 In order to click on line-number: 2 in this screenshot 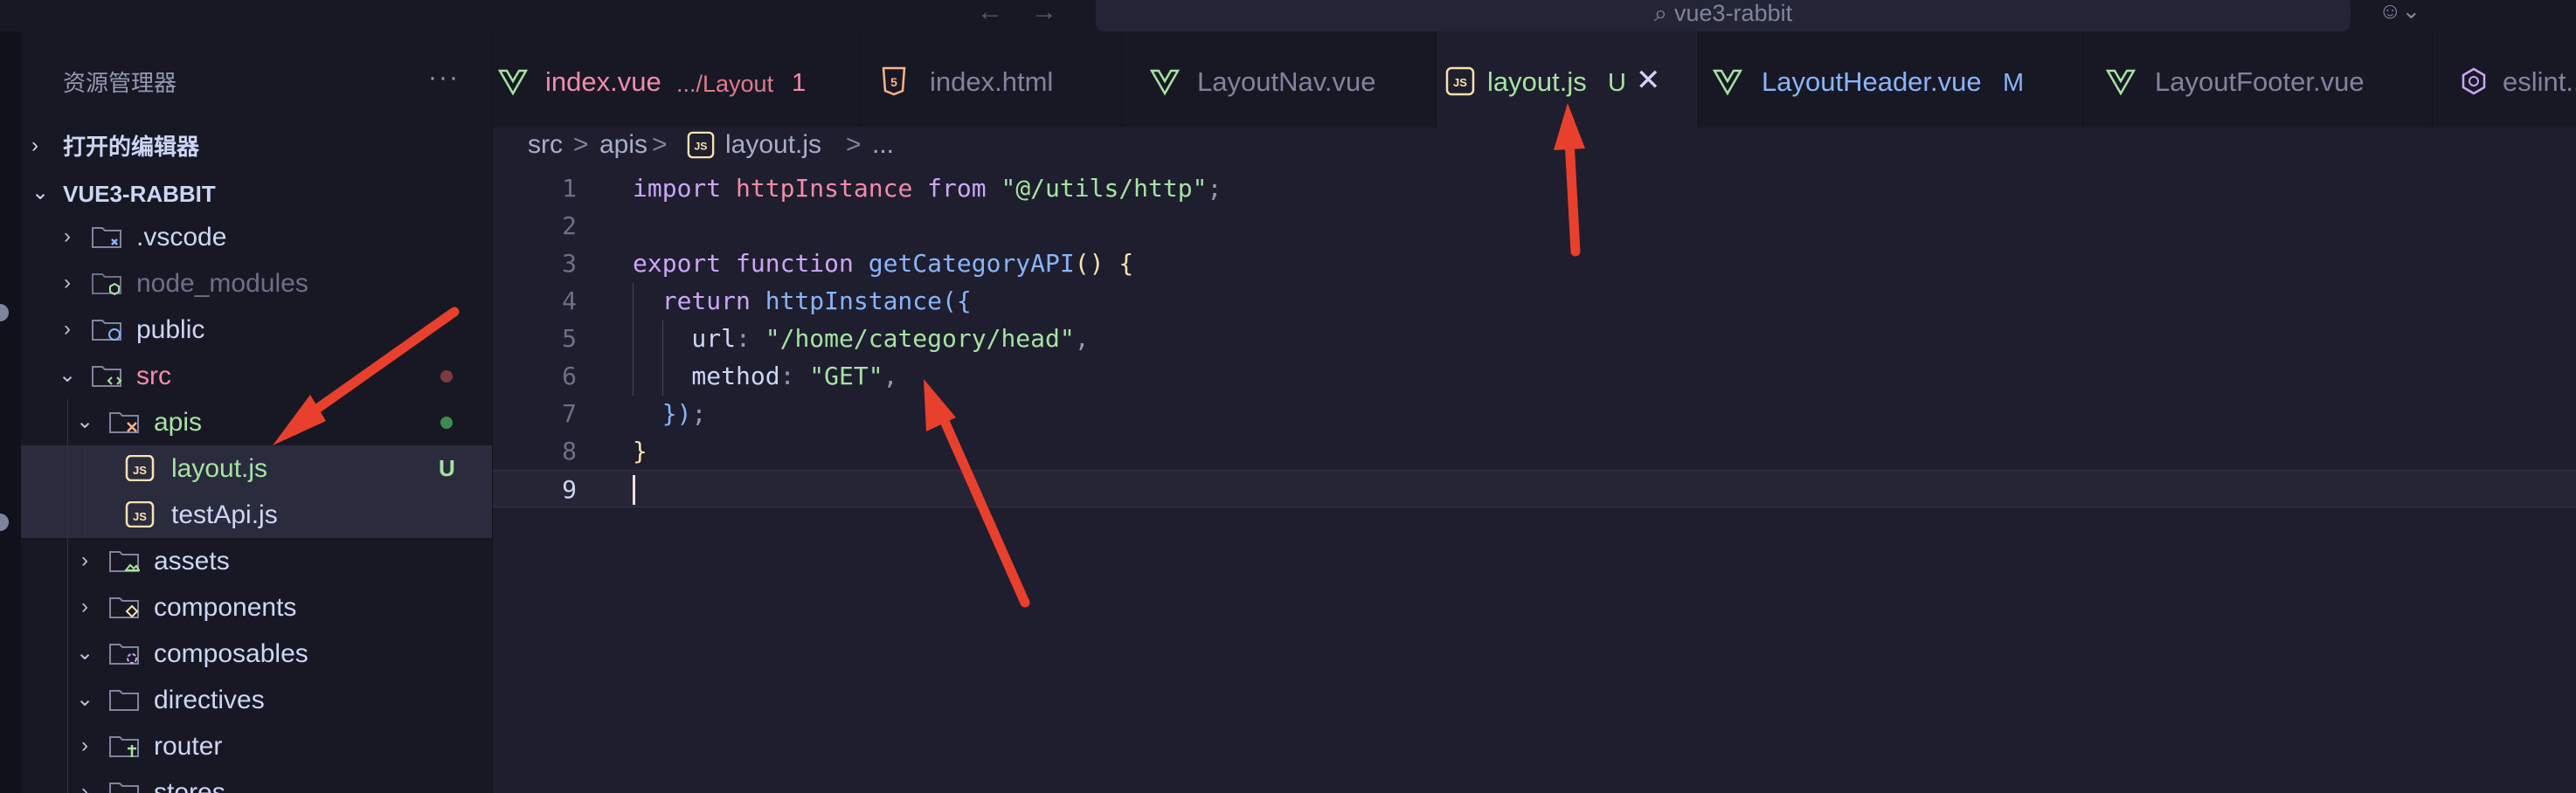, I will do `click(569, 226)`.